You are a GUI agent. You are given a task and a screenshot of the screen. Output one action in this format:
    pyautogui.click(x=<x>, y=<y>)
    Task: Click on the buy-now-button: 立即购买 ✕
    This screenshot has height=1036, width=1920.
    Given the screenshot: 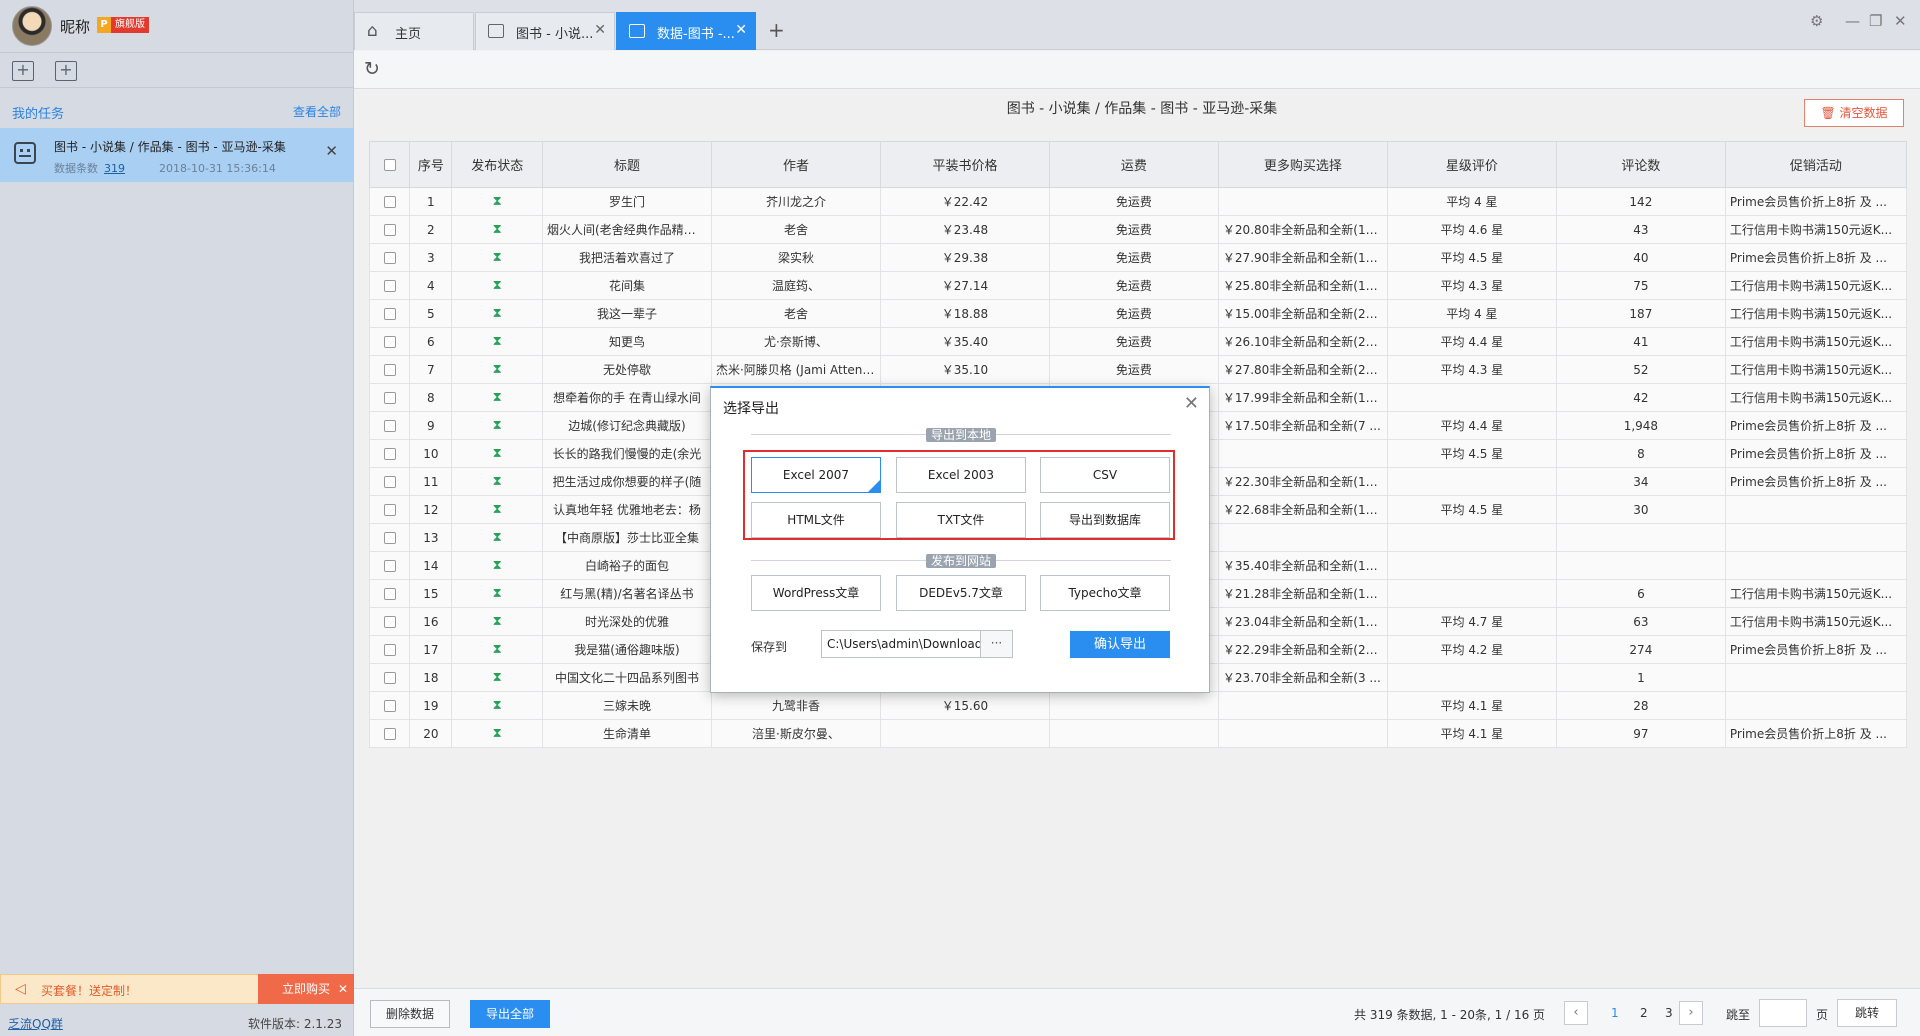 What is the action you would take?
    pyautogui.click(x=306, y=989)
    